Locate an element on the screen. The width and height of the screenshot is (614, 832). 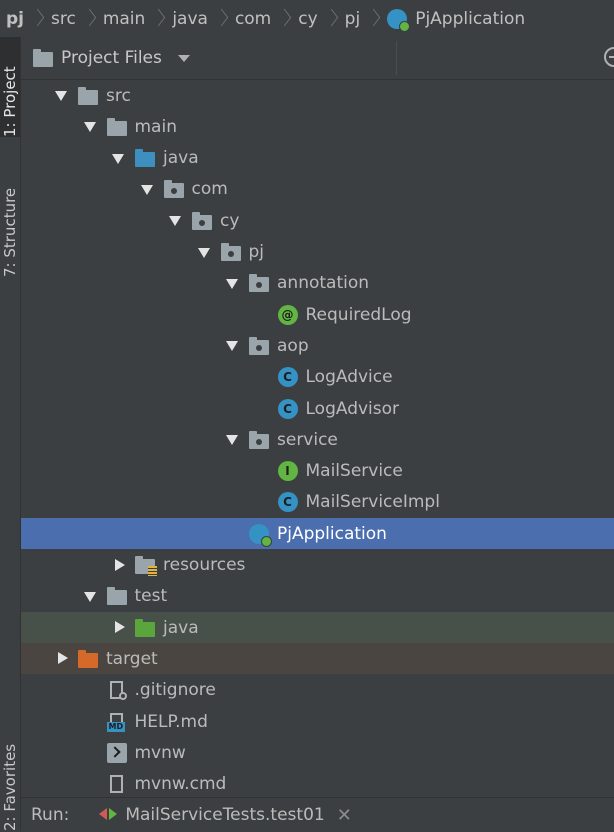
tree-node: annotation is located at coordinates (317, 283).